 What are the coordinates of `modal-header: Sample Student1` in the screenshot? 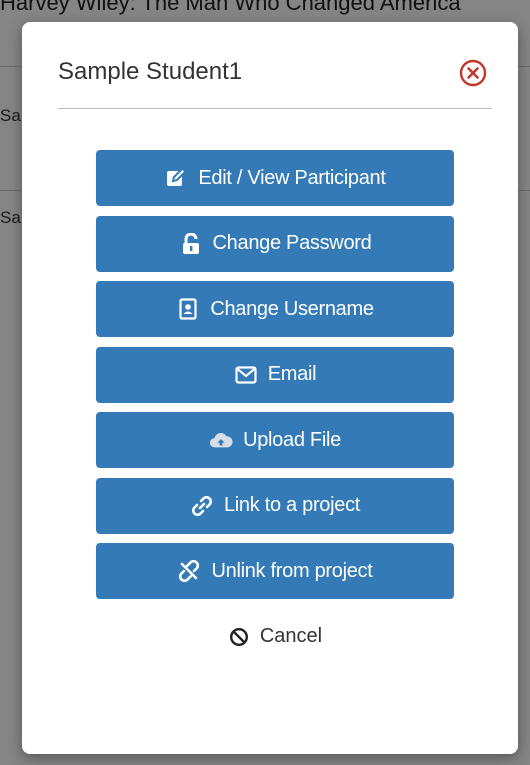 It's located at (275, 80).